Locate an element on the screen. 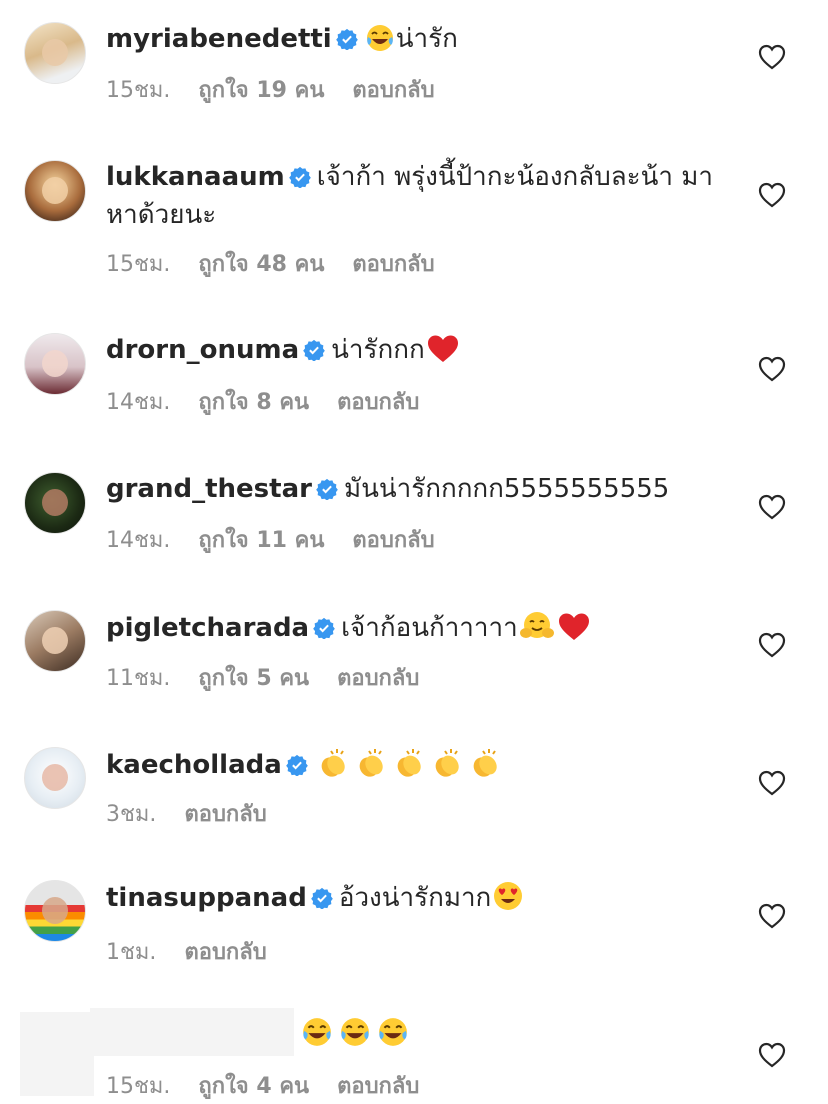  comment-meta: 14ชม. ถูกใจ 8 คน ตอบกลับ is located at coordinates (276, 401).